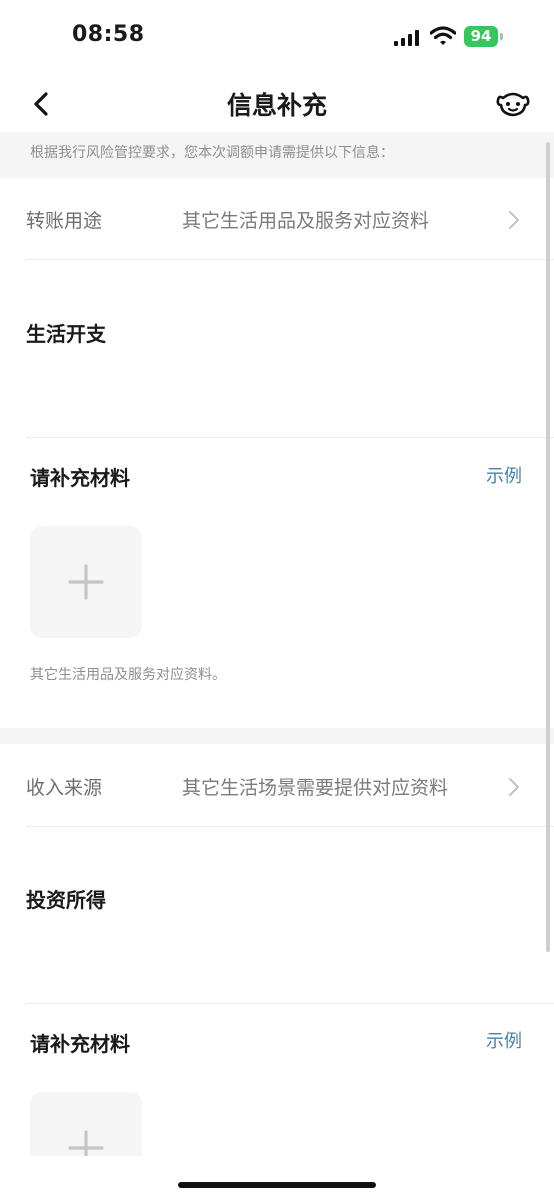  I want to click on materials-hint: 其它生活用品及服务对应资料。, so click(128, 675).